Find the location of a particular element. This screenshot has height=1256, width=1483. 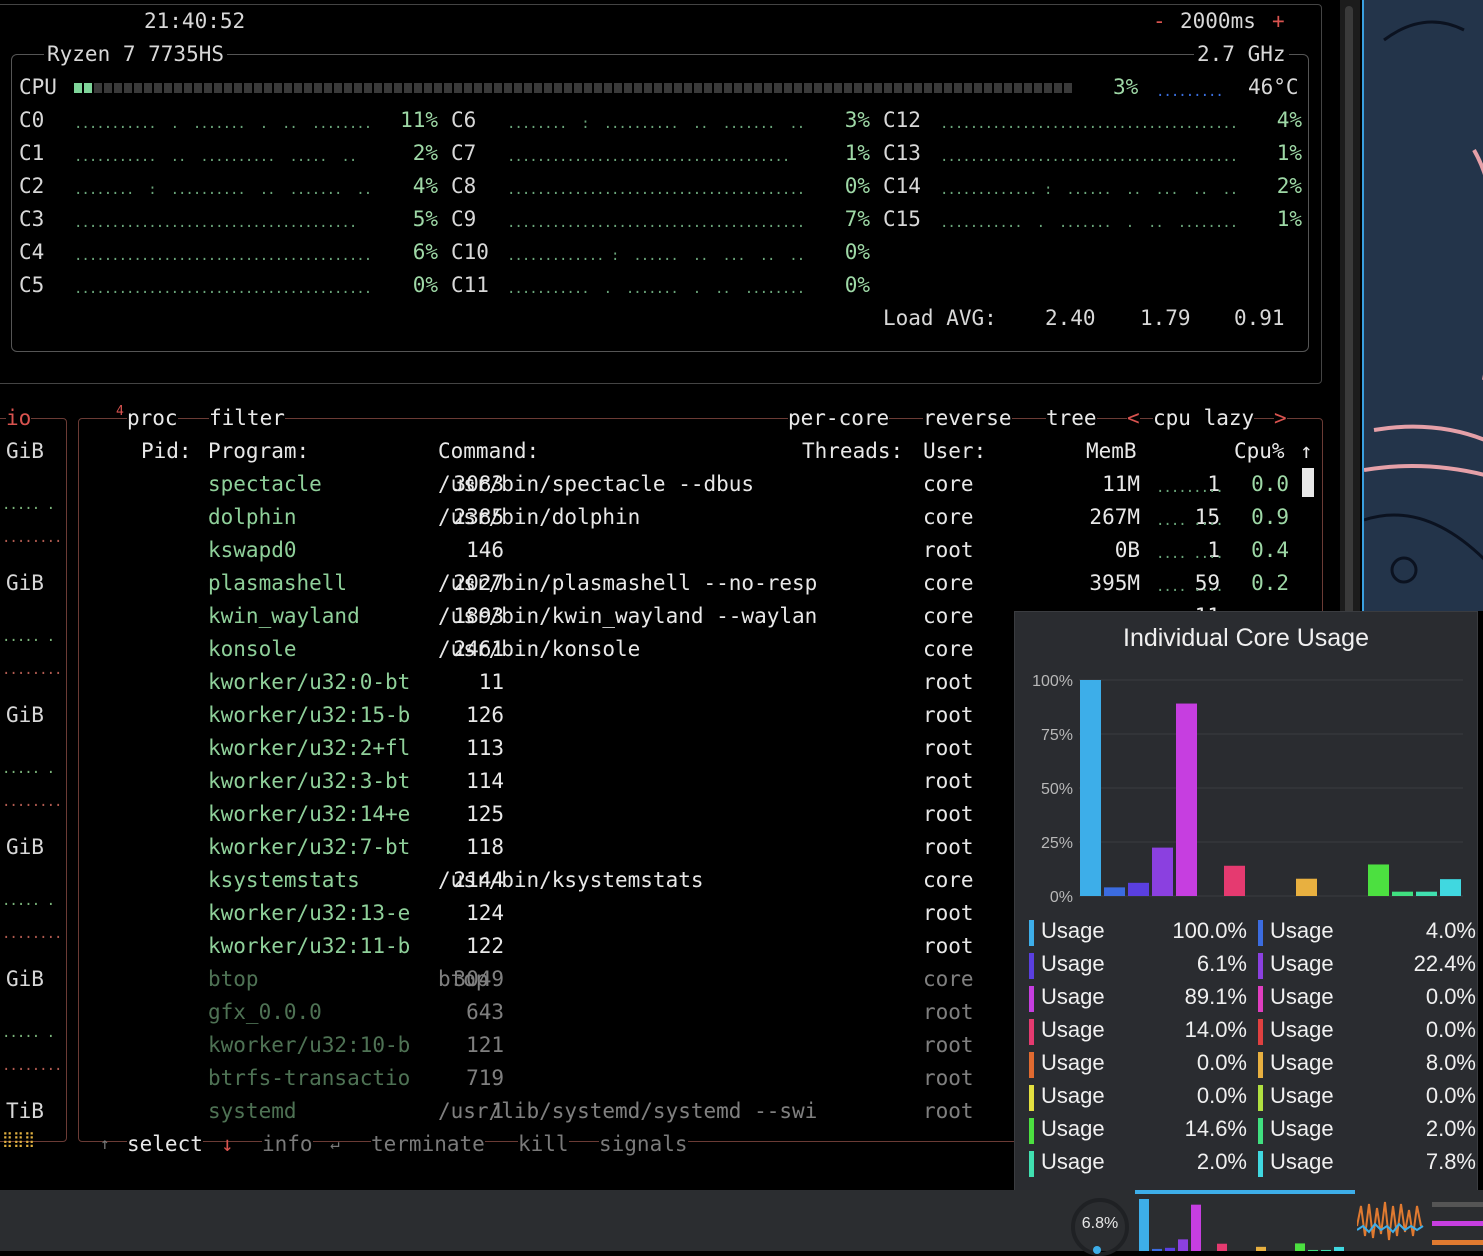

taskbar-load-graph is located at coordinates (1392, 1223).